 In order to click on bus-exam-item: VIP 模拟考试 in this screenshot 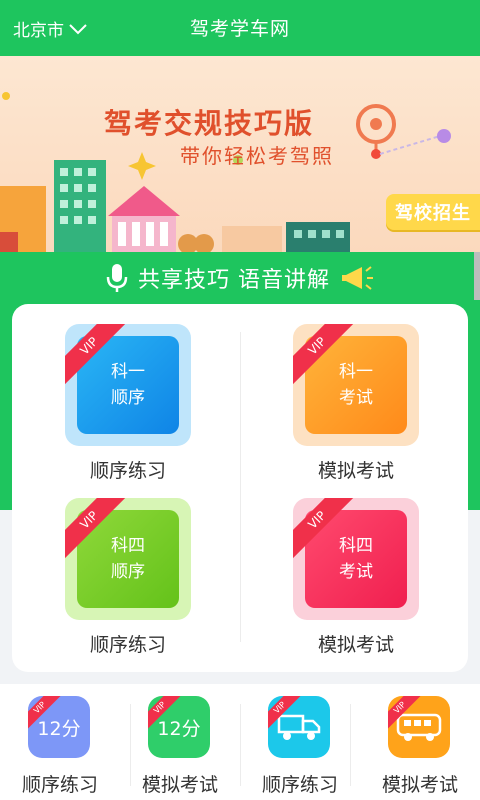, I will do `click(420, 746)`.